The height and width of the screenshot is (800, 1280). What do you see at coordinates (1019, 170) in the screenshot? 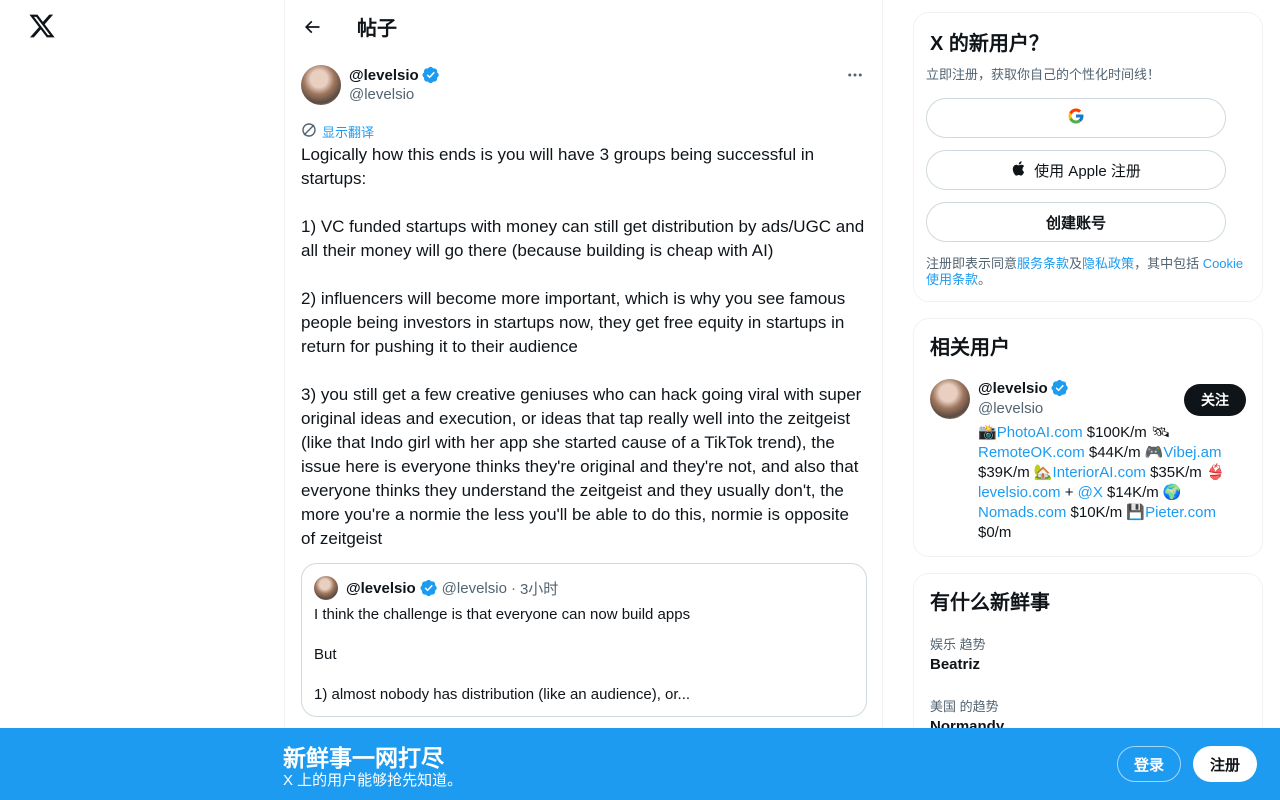
I see `apple-icon` at bounding box center [1019, 170].